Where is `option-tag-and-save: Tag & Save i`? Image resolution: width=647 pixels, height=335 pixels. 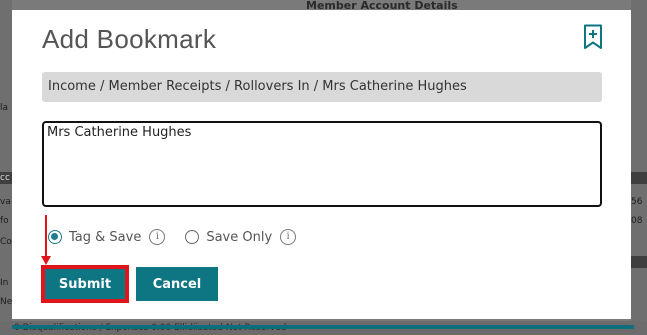
option-tag-and-save: Tag & Save i is located at coordinates (107, 237).